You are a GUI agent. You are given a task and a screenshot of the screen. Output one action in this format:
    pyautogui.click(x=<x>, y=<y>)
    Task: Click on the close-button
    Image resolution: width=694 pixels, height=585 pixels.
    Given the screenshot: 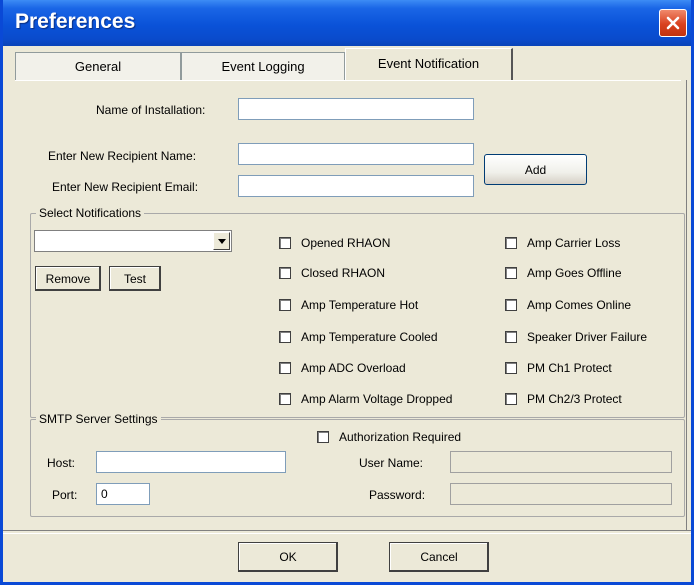 What is the action you would take?
    pyautogui.click(x=673, y=23)
    